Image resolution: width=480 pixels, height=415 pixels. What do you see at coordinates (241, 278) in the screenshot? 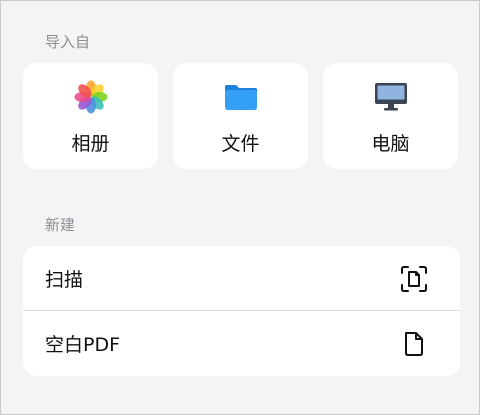
I see `scan-button: 扫描` at bounding box center [241, 278].